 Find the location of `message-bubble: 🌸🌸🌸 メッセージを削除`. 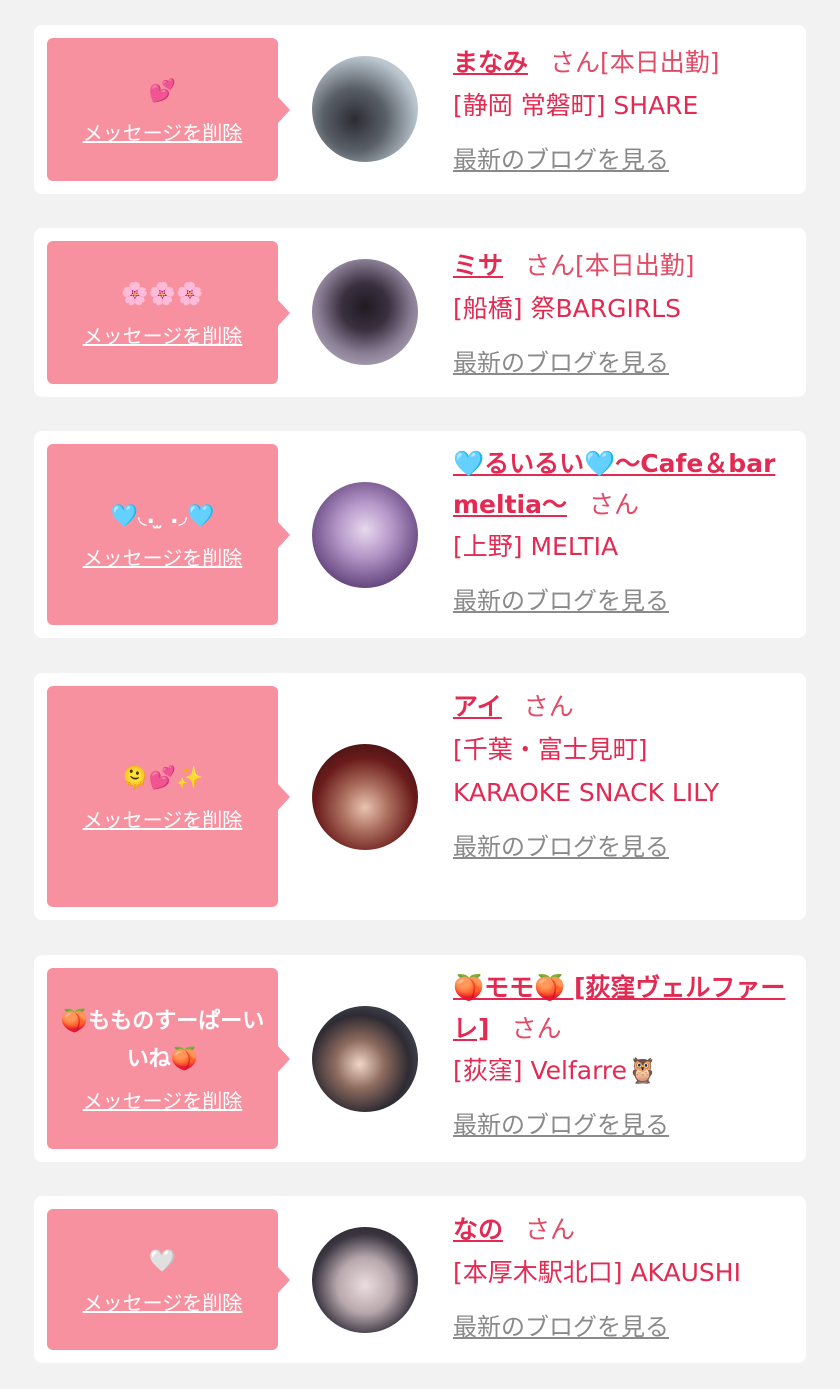

message-bubble: 🌸🌸🌸 メッセージを削除 is located at coordinates (168, 312).